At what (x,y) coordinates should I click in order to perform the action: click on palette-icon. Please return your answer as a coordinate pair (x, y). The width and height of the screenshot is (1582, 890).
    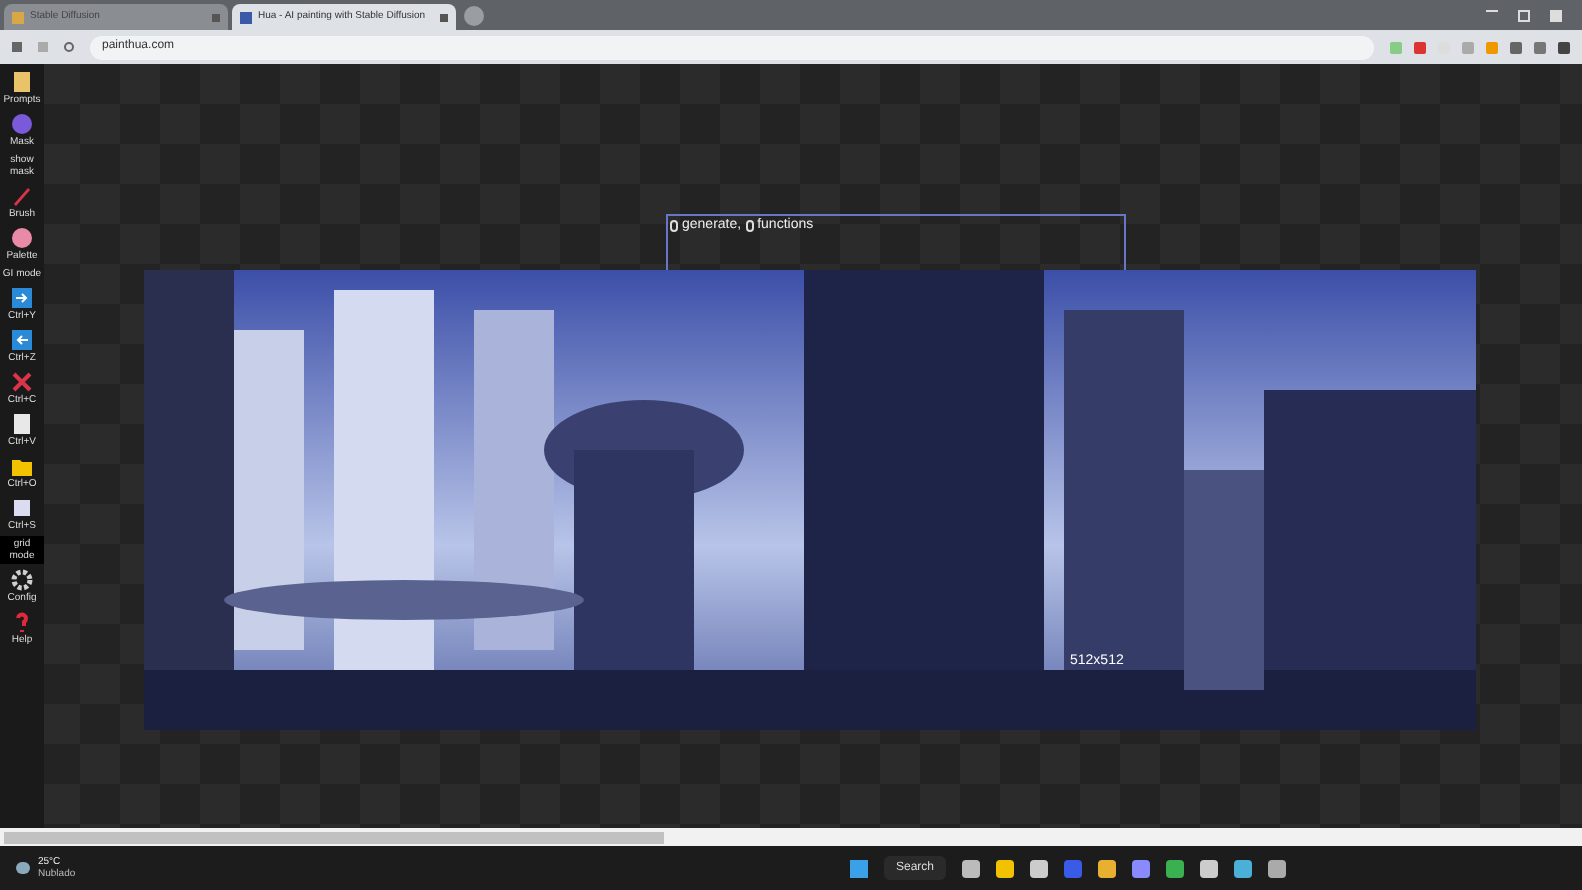
    Looking at the image, I should click on (22, 238).